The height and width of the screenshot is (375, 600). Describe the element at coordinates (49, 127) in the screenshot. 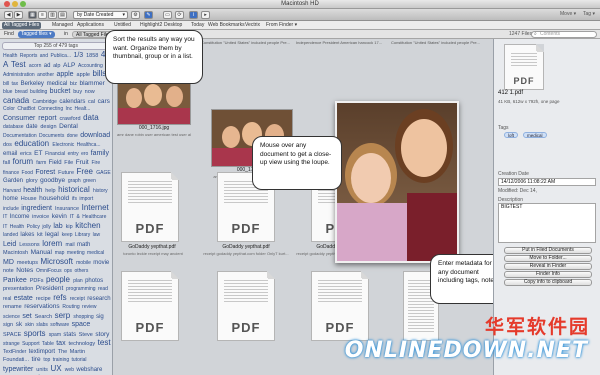

I see `tag-cloud-item: design` at that location.